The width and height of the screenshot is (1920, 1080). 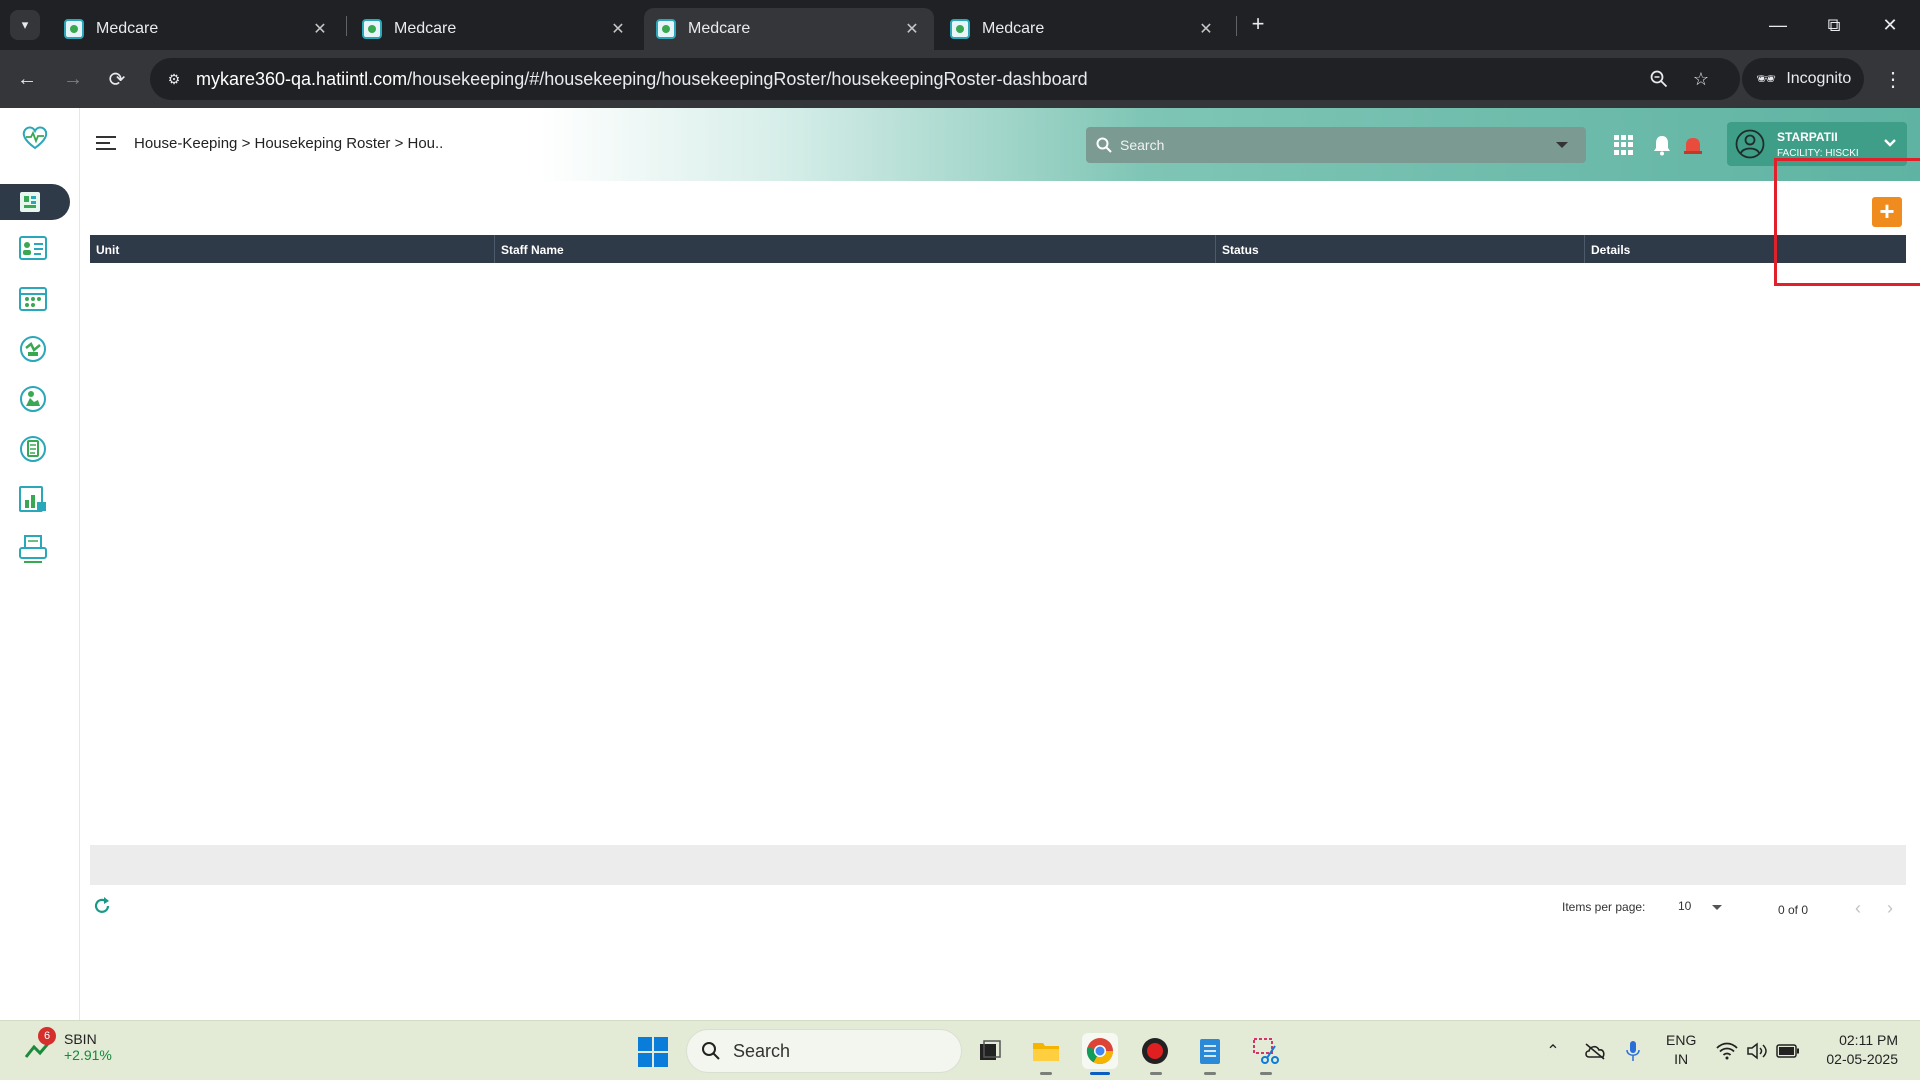 I want to click on chrome-icon, so click(x=1100, y=1051).